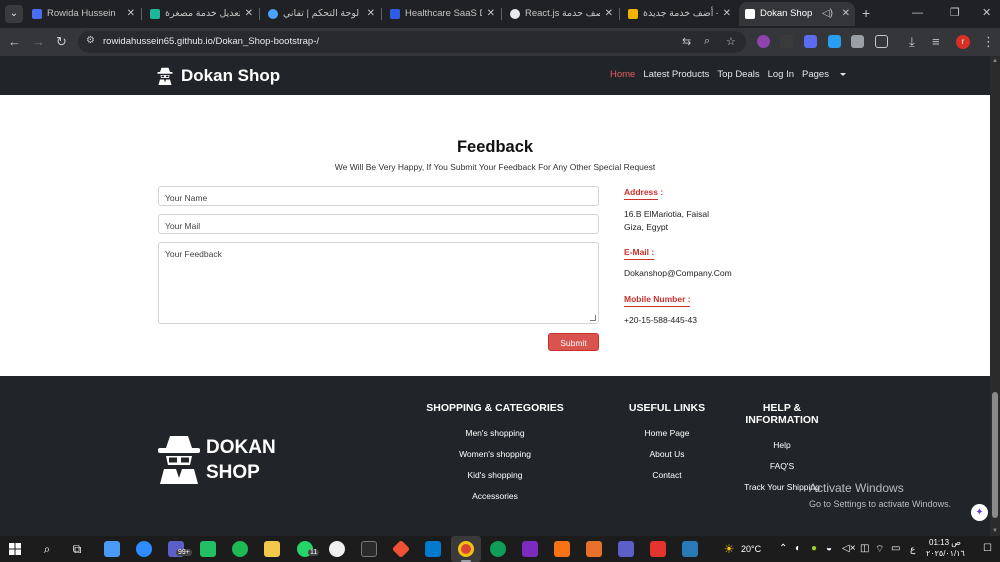  Describe the element at coordinates (593, 318) in the screenshot. I see `resize-handle-icon` at that location.